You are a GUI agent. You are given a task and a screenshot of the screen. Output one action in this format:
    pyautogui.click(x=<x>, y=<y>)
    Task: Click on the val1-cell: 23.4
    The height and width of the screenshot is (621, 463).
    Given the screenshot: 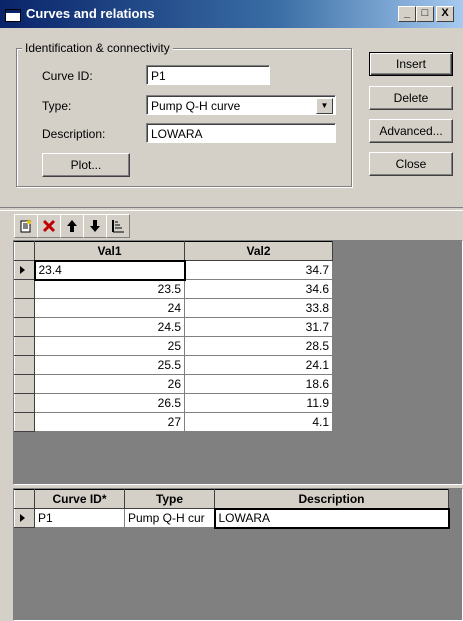 What is the action you would take?
    pyautogui.click(x=109, y=270)
    